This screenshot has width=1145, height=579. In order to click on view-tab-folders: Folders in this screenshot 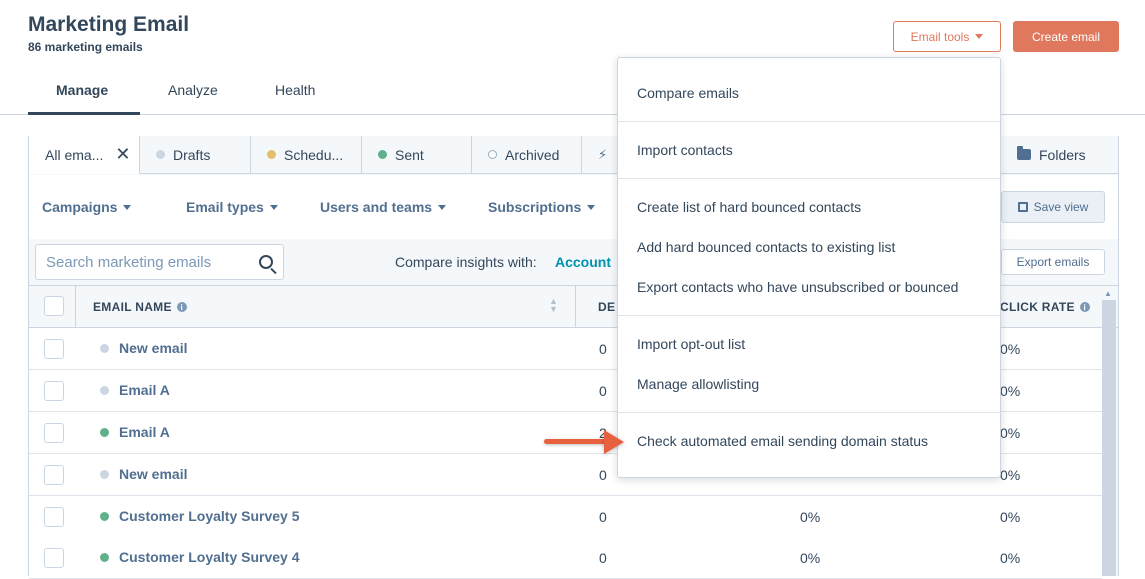, I will do `click(1059, 155)`.